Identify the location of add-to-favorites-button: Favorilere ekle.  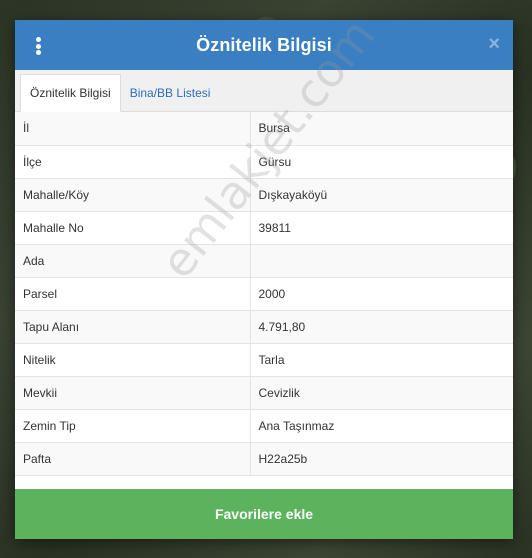
(264, 514).